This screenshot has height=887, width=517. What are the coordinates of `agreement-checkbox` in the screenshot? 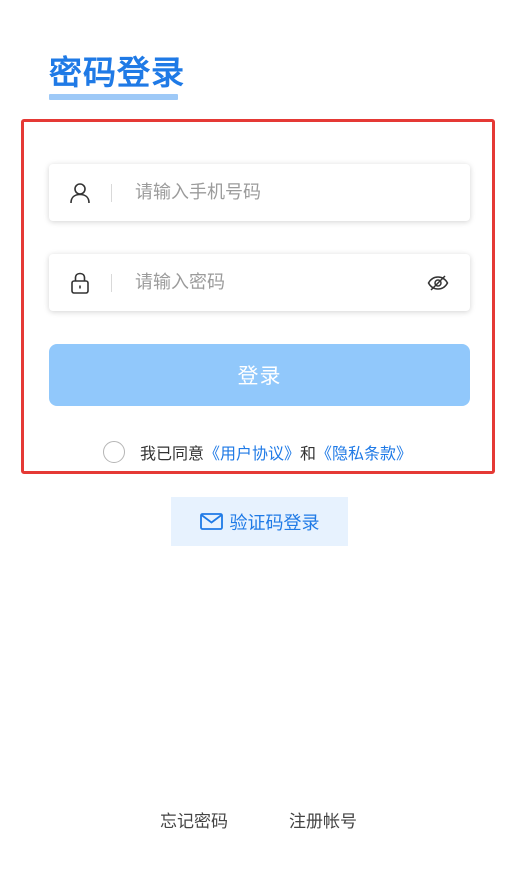 It's located at (114, 452).